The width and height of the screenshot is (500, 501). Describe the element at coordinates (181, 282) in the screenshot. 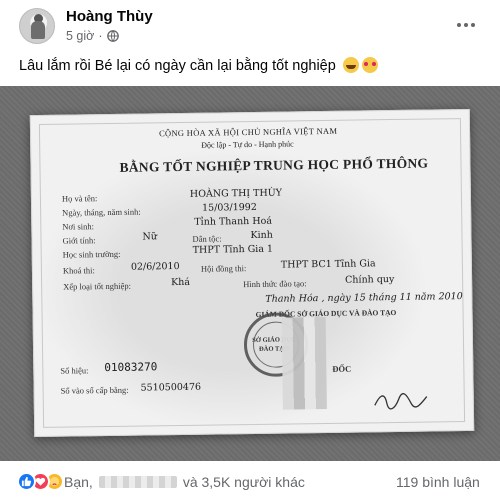

I see `grade-value: Khá` at that location.